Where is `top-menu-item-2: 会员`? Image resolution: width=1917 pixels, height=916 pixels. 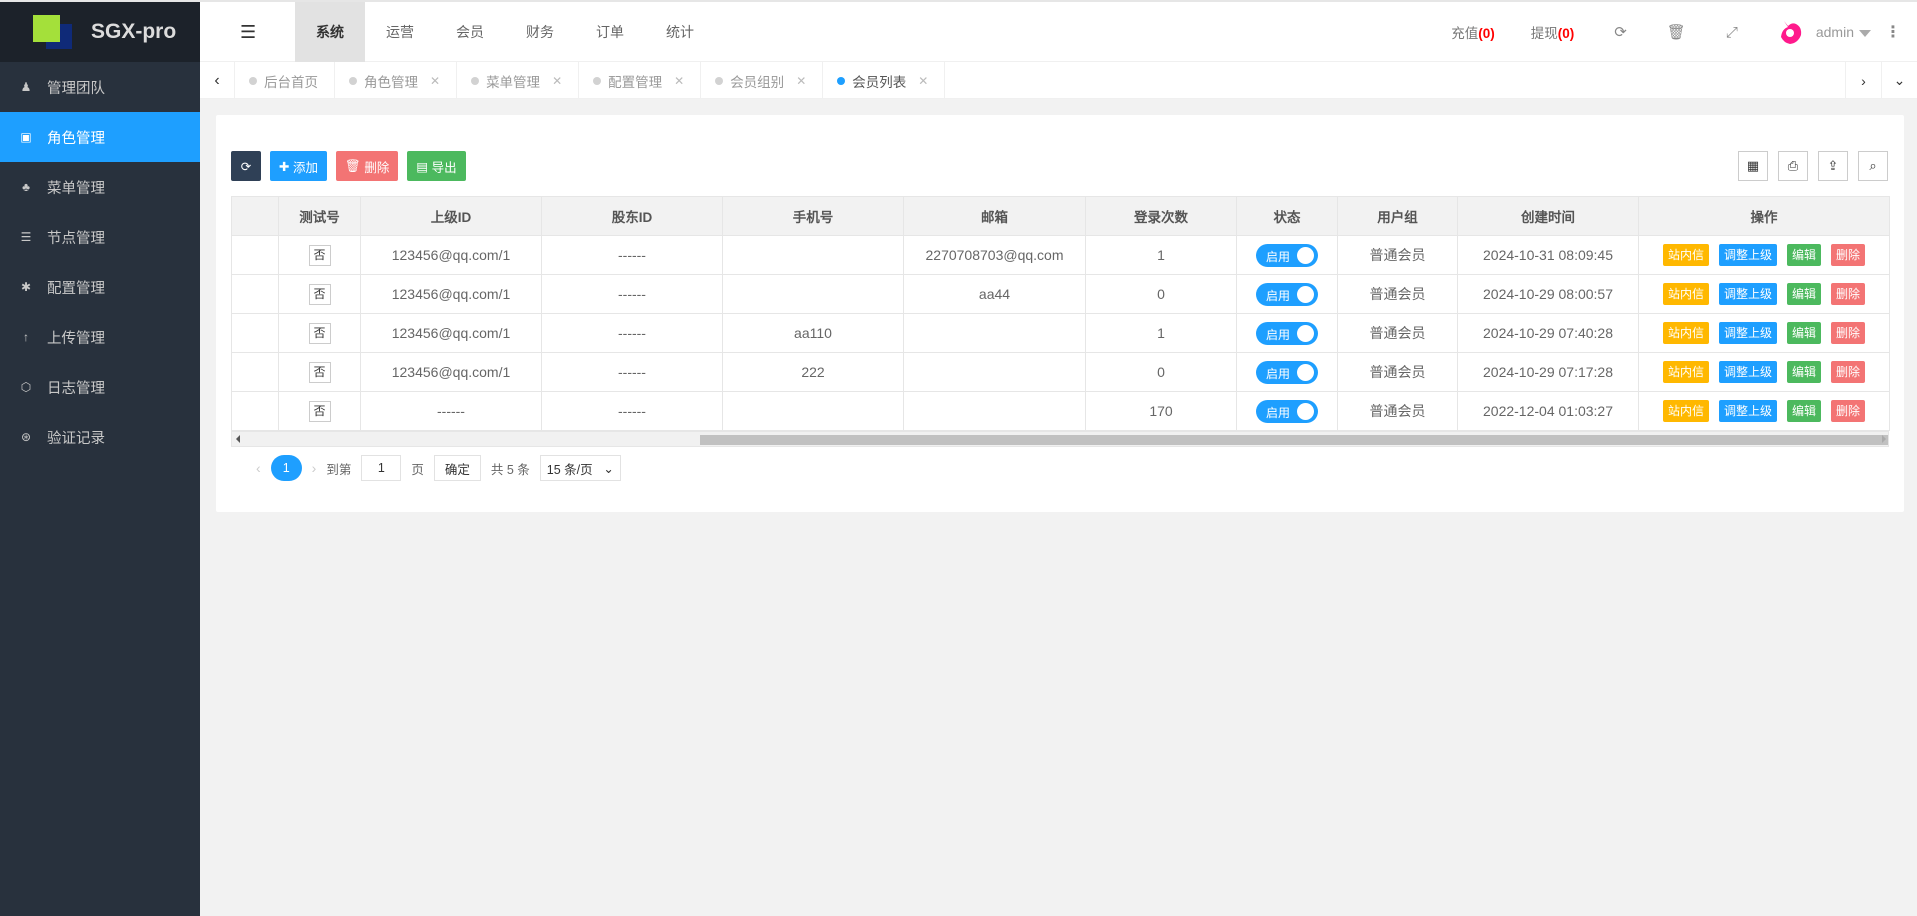 top-menu-item-2: 会员 is located at coordinates (470, 32).